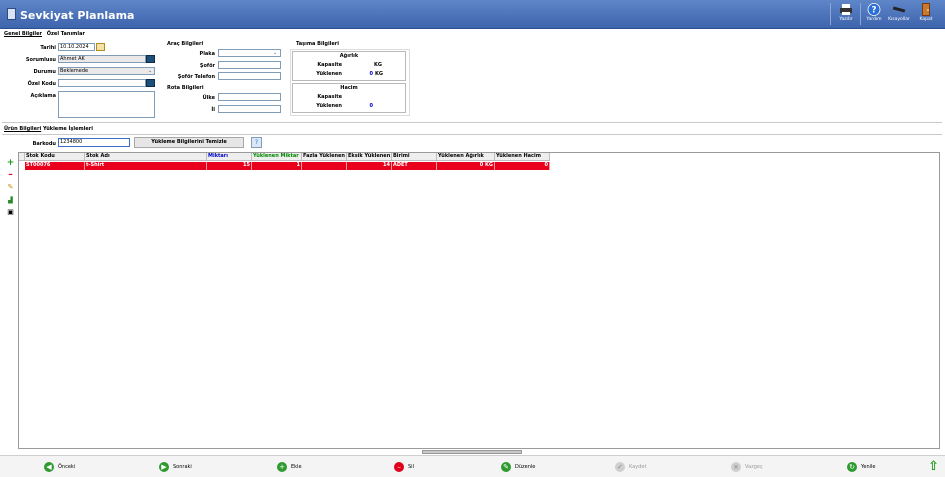 The width and height of the screenshot is (945, 477). What do you see at coordinates (378, 65) in the screenshot?
I see `weight-capacity-unit: KG` at bounding box center [378, 65].